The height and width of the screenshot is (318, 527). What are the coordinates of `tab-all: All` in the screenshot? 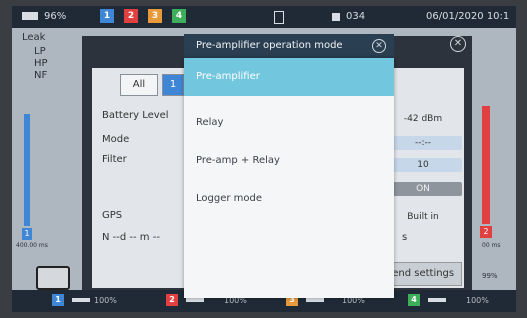 It's located at (139, 85).